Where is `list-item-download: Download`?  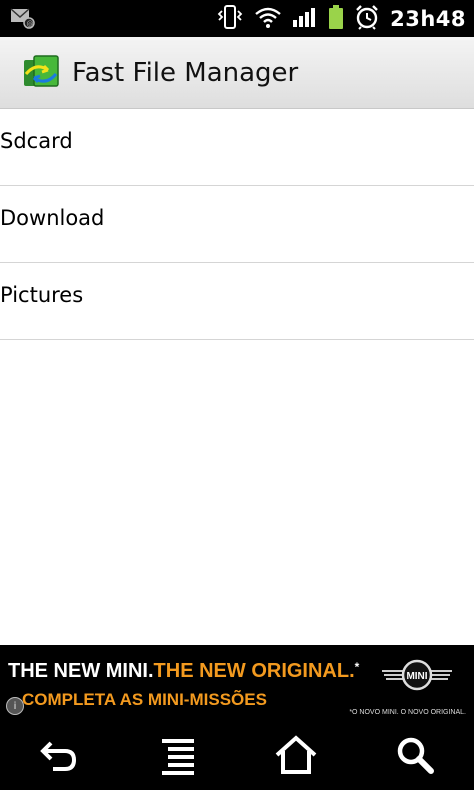
list-item-download: Download is located at coordinates (237, 224).